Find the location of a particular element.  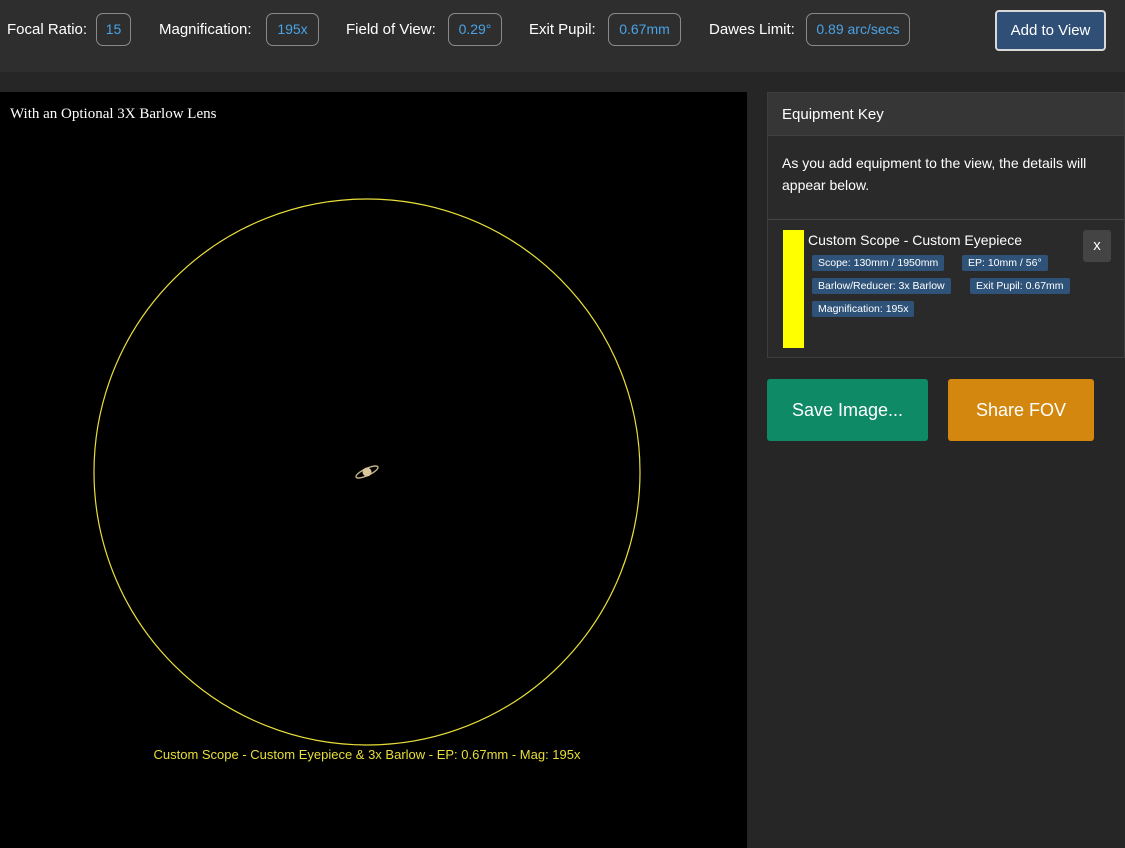

exit-pupil-value: 0.67mm is located at coordinates (644, 29).